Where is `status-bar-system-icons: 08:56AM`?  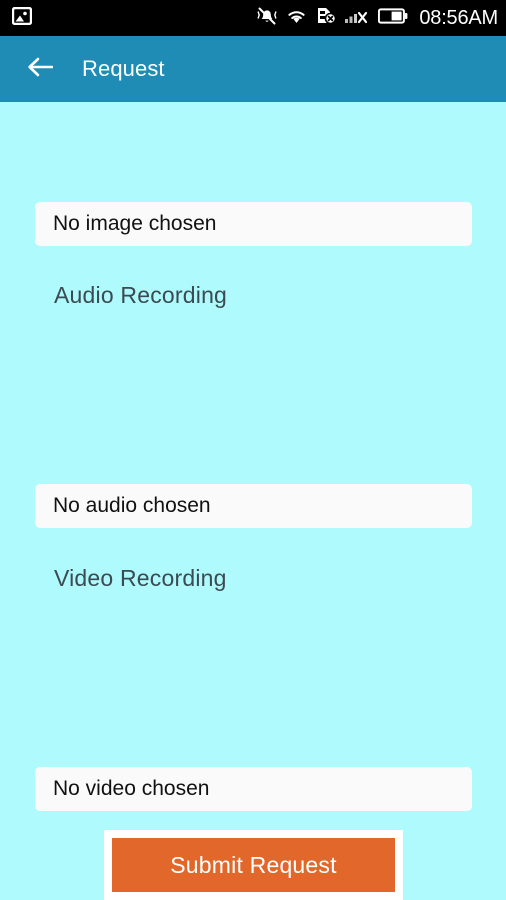
status-bar-system-icons: 08:56AM is located at coordinates (377, 18).